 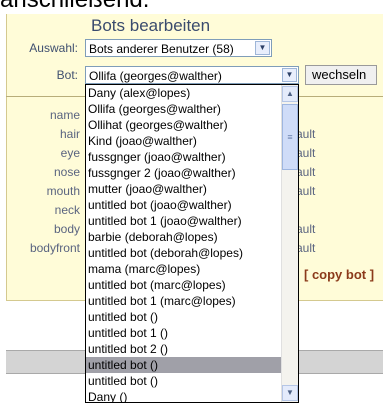 What do you see at coordinates (67, 75) in the screenshot?
I see `bot-label: Bot:` at bounding box center [67, 75].